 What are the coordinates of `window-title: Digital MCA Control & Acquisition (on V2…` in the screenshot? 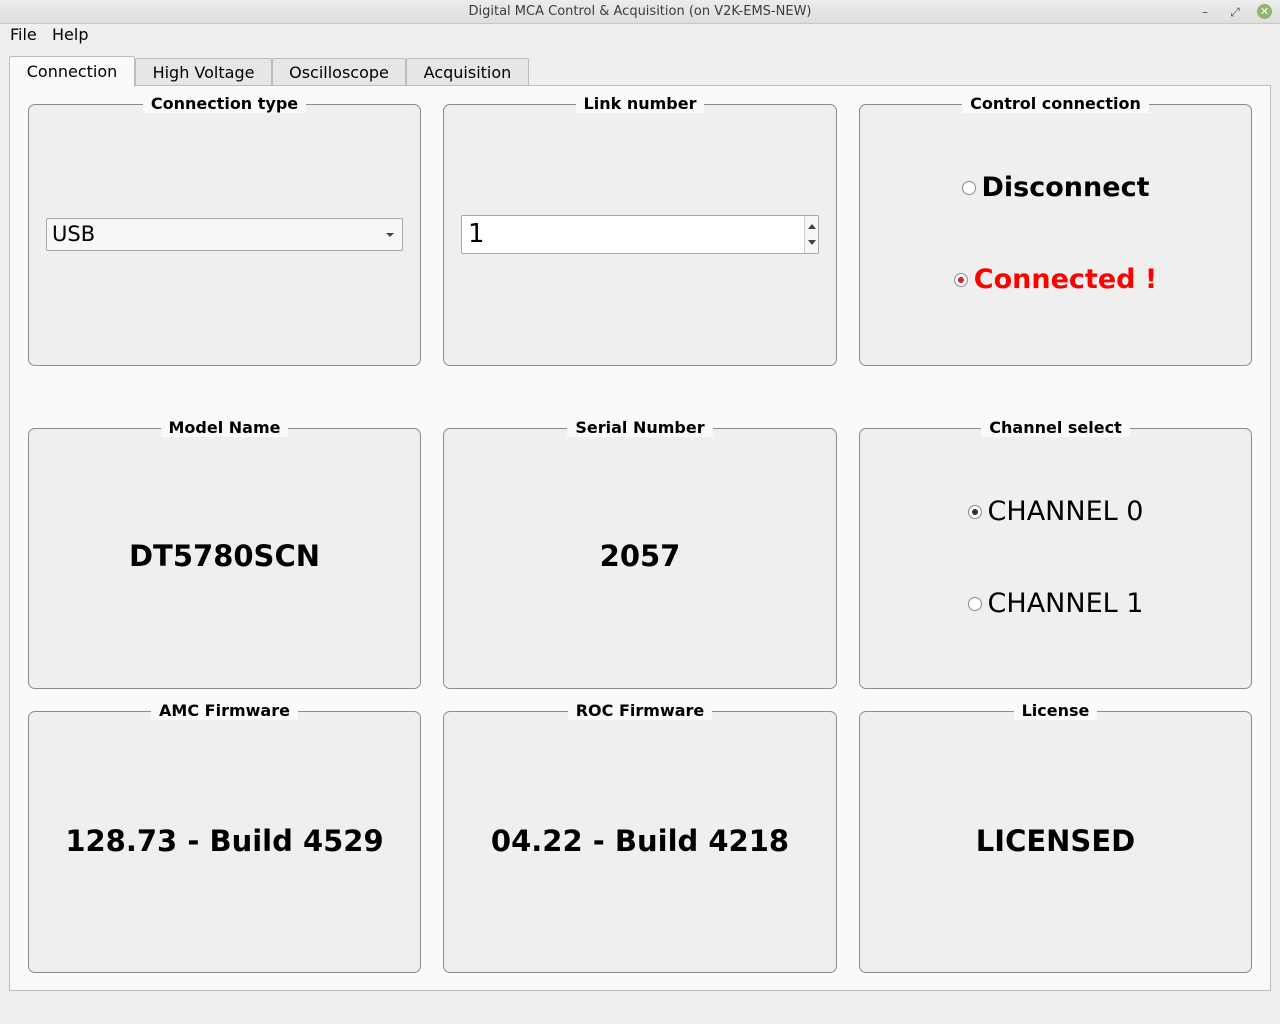 It's located at (640, 11).